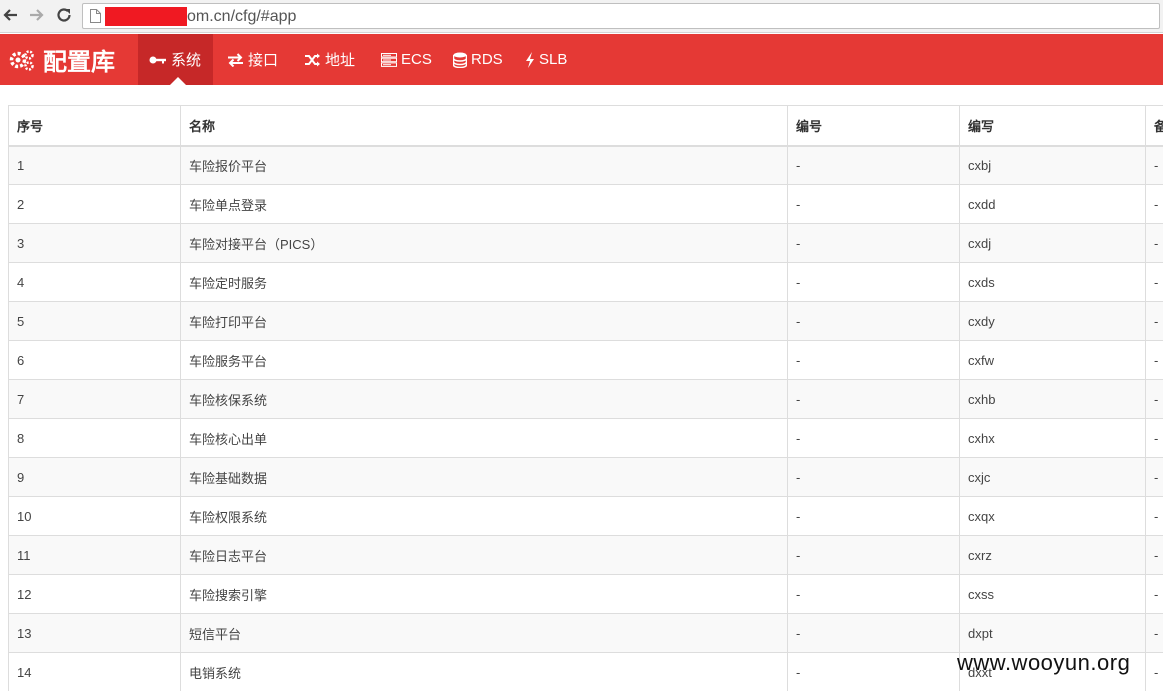 The image size is (1163, 691). I want to click on table-row: 10 车险权限系统 - cxqx -, so click(585, 516).